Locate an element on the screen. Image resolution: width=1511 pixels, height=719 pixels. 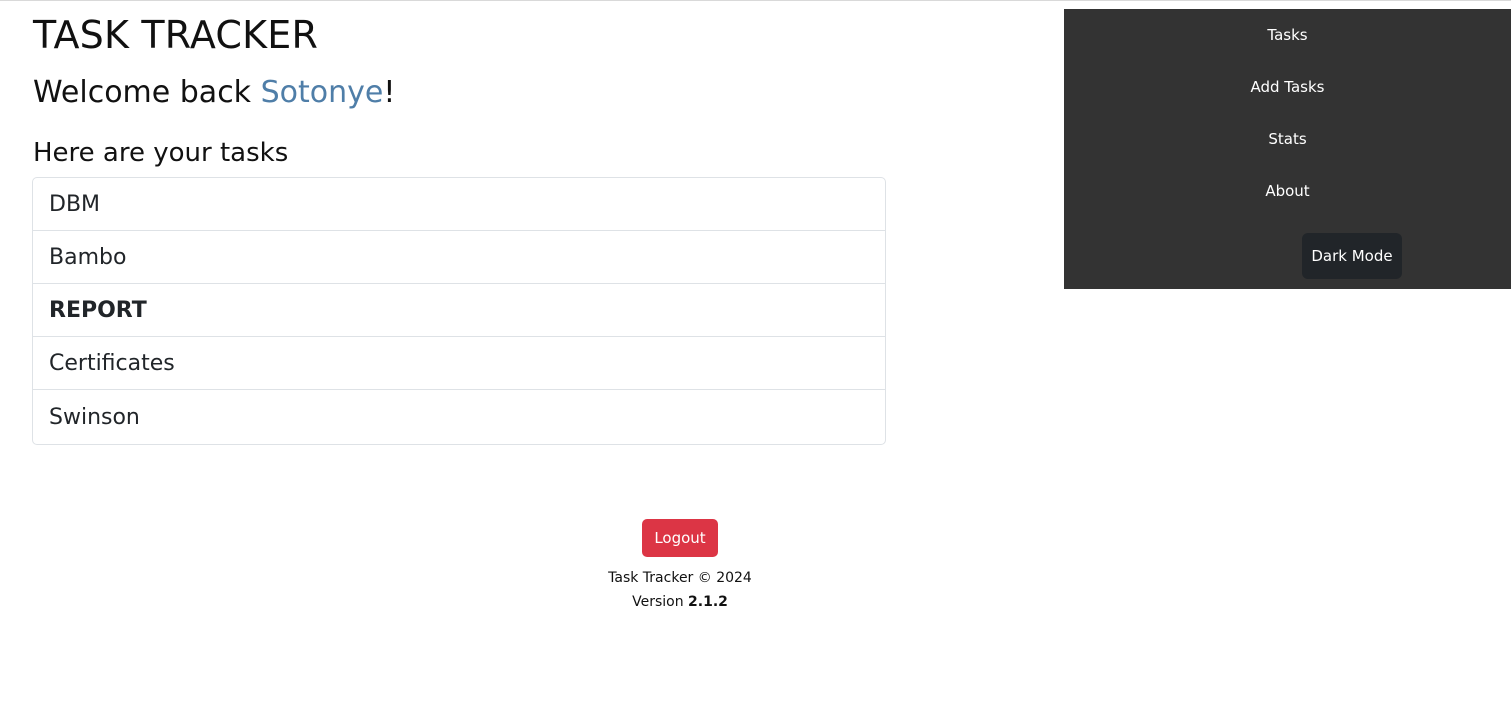
task-item-bambo: Bambo is located at coordinates (459, 257).